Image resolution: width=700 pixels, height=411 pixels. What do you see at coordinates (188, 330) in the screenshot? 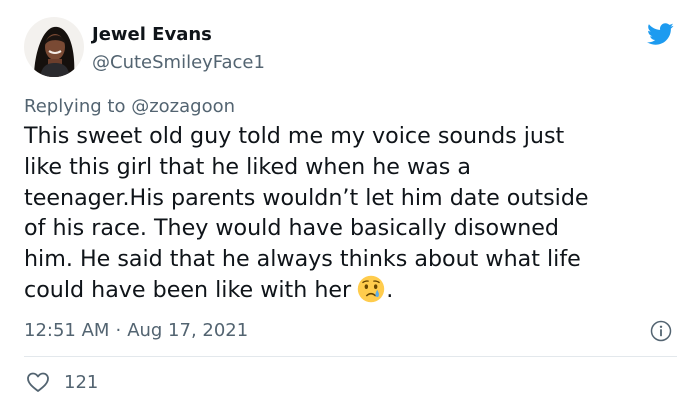
I see `tweet-date: Aug 17, 2021` at bounding box center [188, 330].